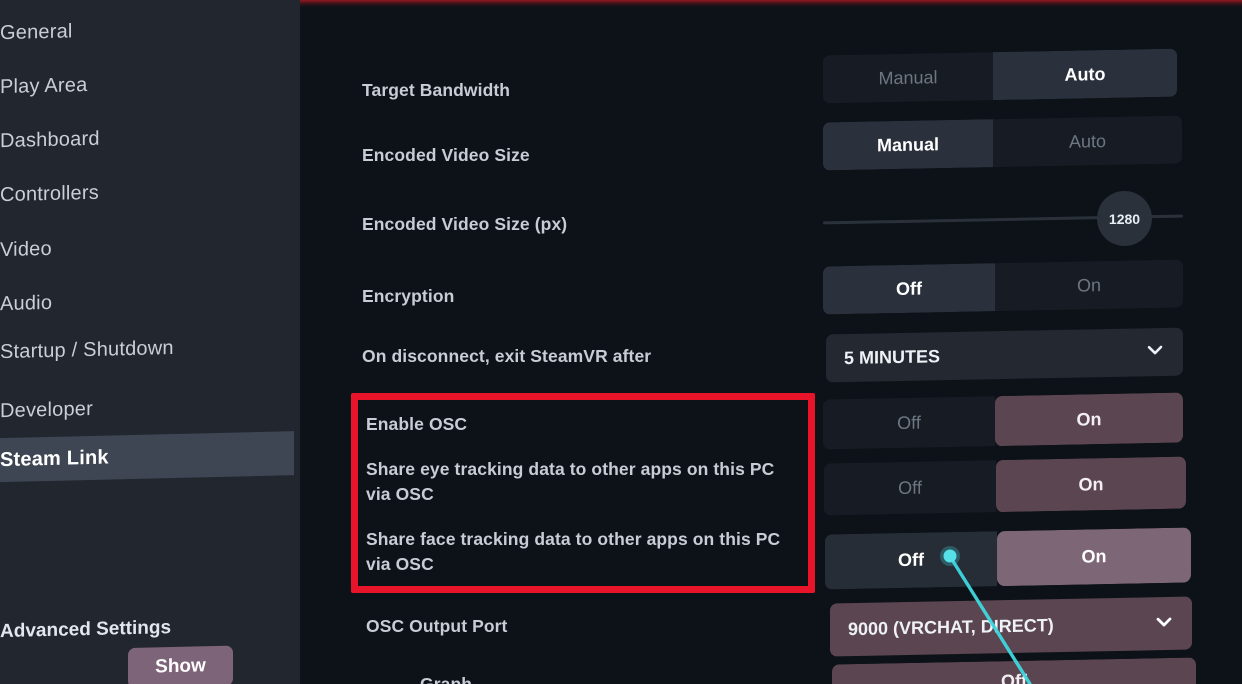 This screenshot has width=1242, height=684. I want to click on label-exit-steamvr-after: On disconnect, exit SteamVR after, so click(507, 356).